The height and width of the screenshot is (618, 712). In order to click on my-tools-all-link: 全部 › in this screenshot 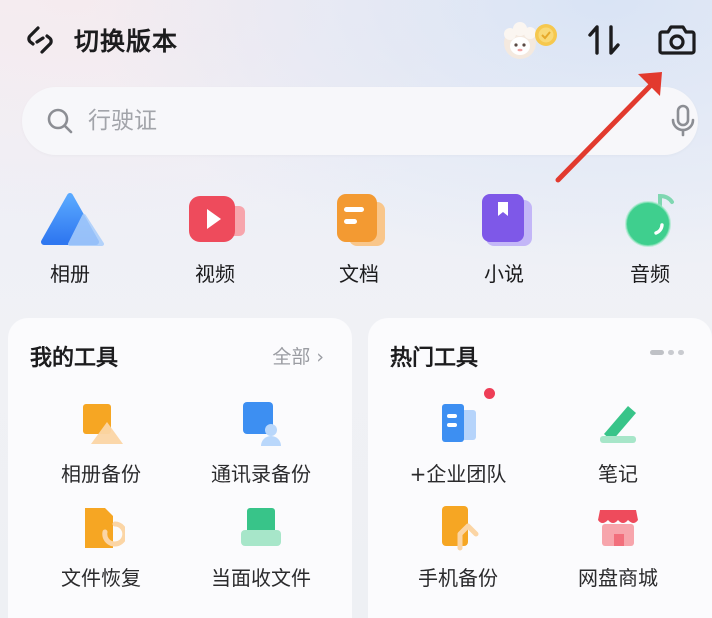, I will do `click(298, 355)`.